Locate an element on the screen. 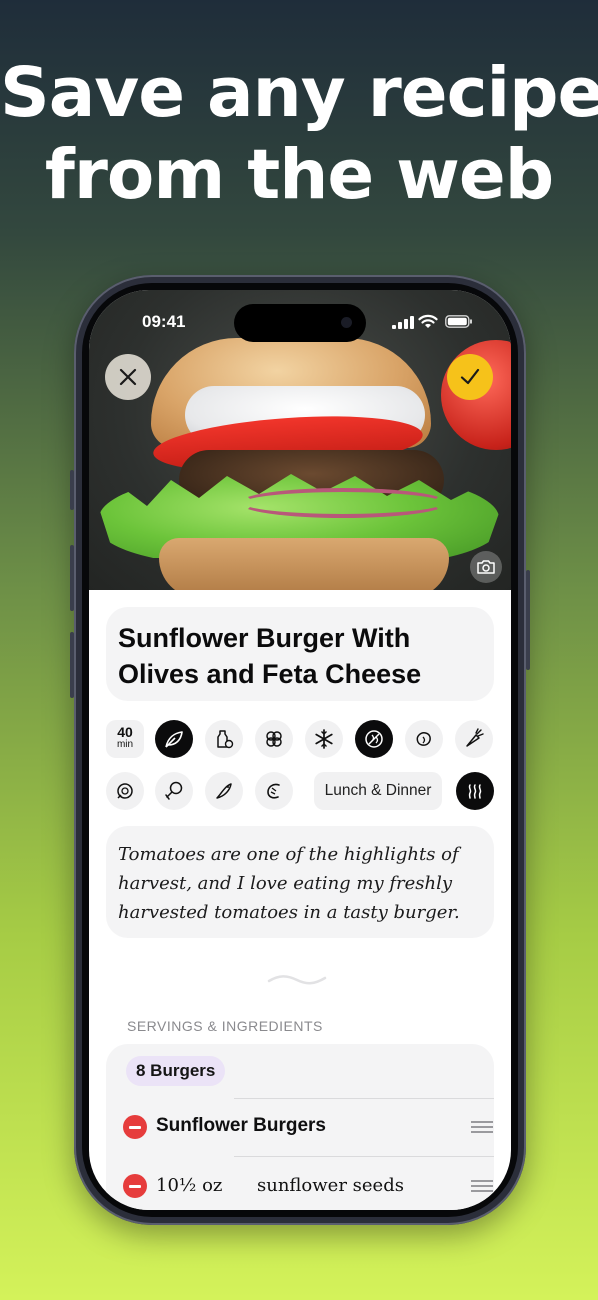 The width and height of the screenshot is (598, 1300). servings-pill: 8 Burgers is located at coordinates (176, 1071).